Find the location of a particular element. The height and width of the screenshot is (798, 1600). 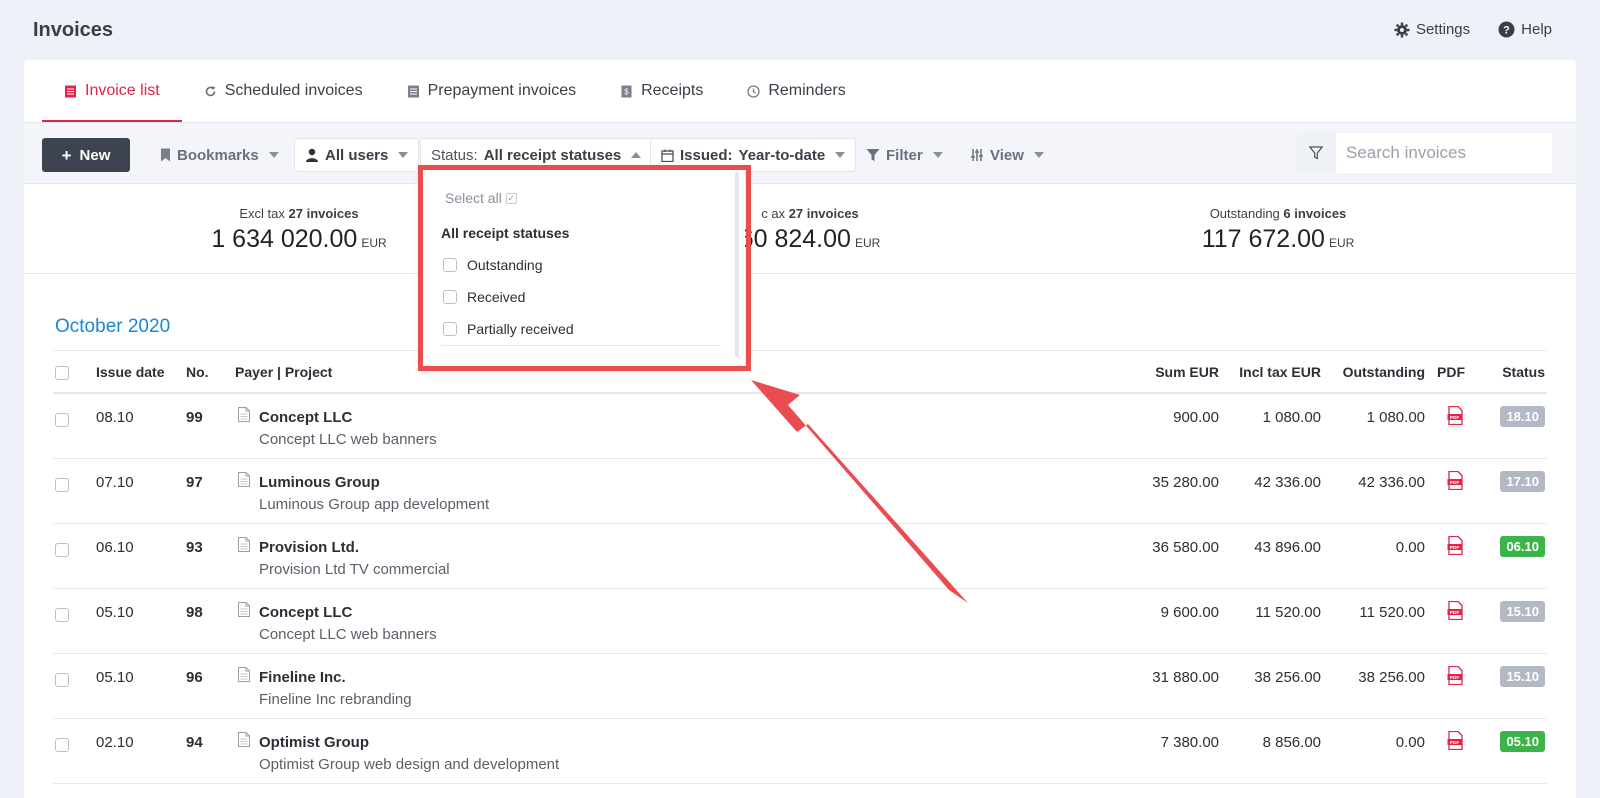

outstanding-value: 11 520.00 is located at coordinates (1392, 612).